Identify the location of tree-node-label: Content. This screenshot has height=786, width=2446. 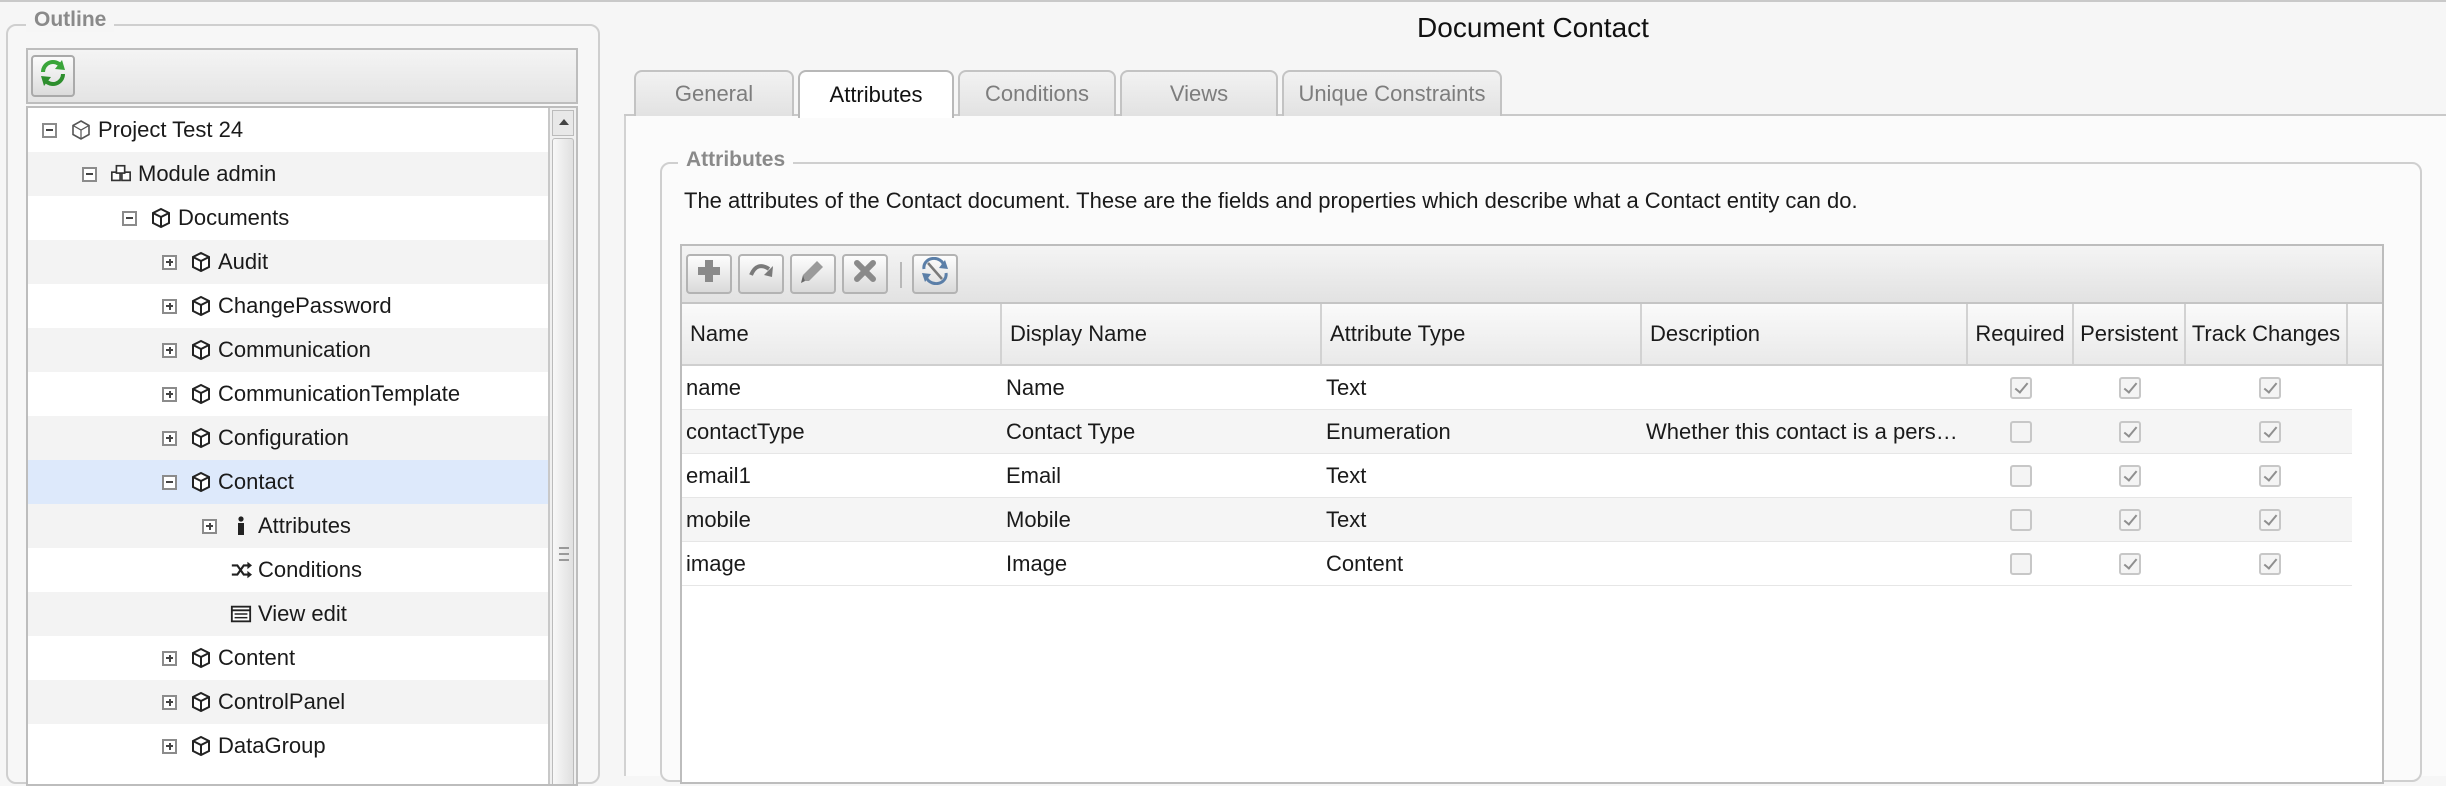
(257, 657).